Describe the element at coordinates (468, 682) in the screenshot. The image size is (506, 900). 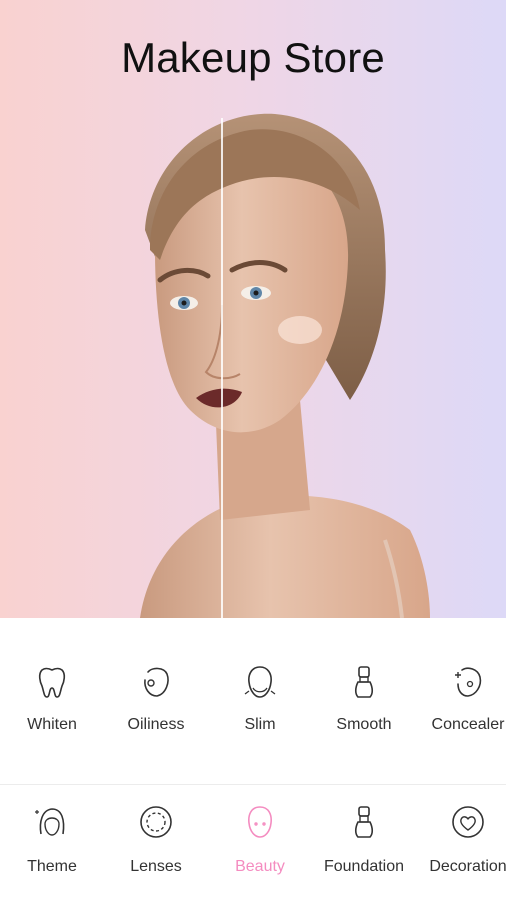
I see `concealer-icon` at that location.